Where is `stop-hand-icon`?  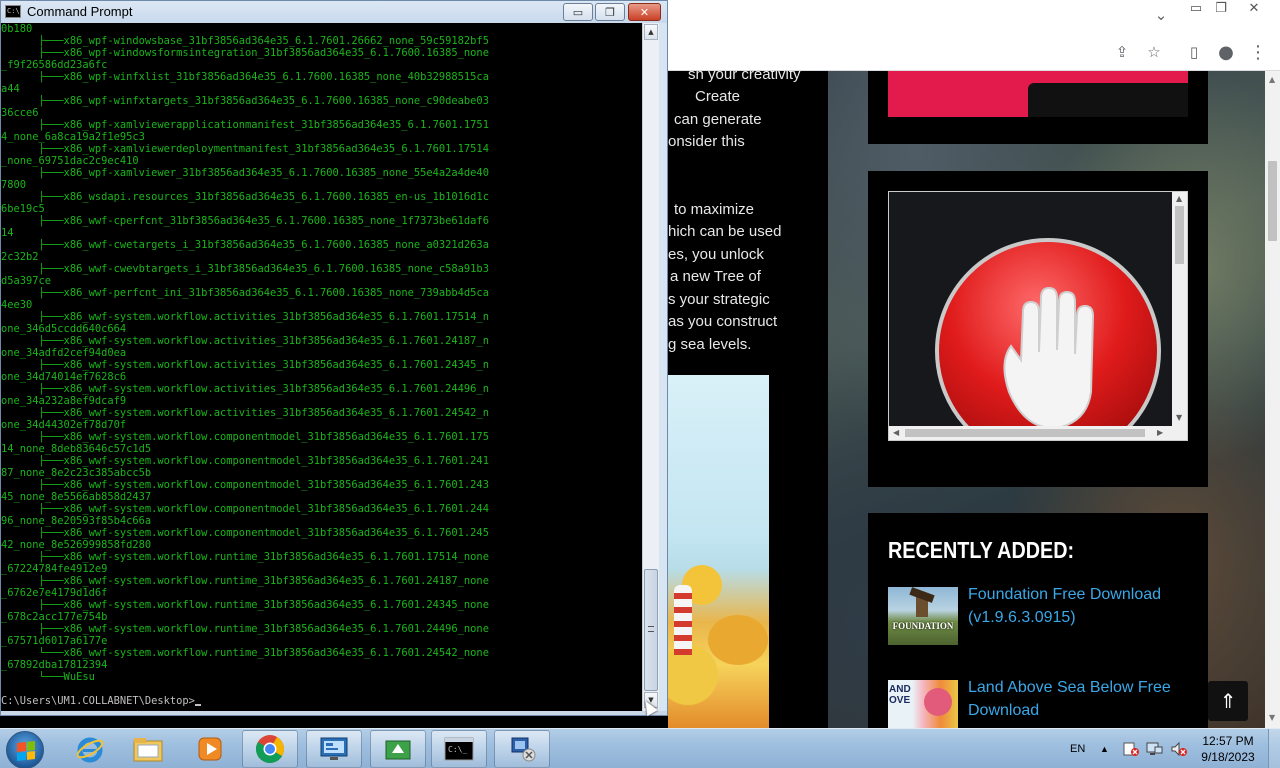 stop-hand-icon is located at coordinates (1048, 332).